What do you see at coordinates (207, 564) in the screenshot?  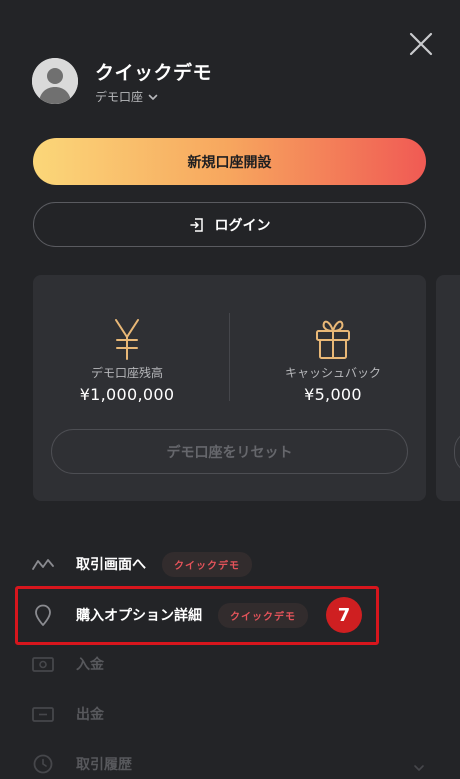 I see `quick-demo-tag: クイックデモ` at bounding box center [207, 564].